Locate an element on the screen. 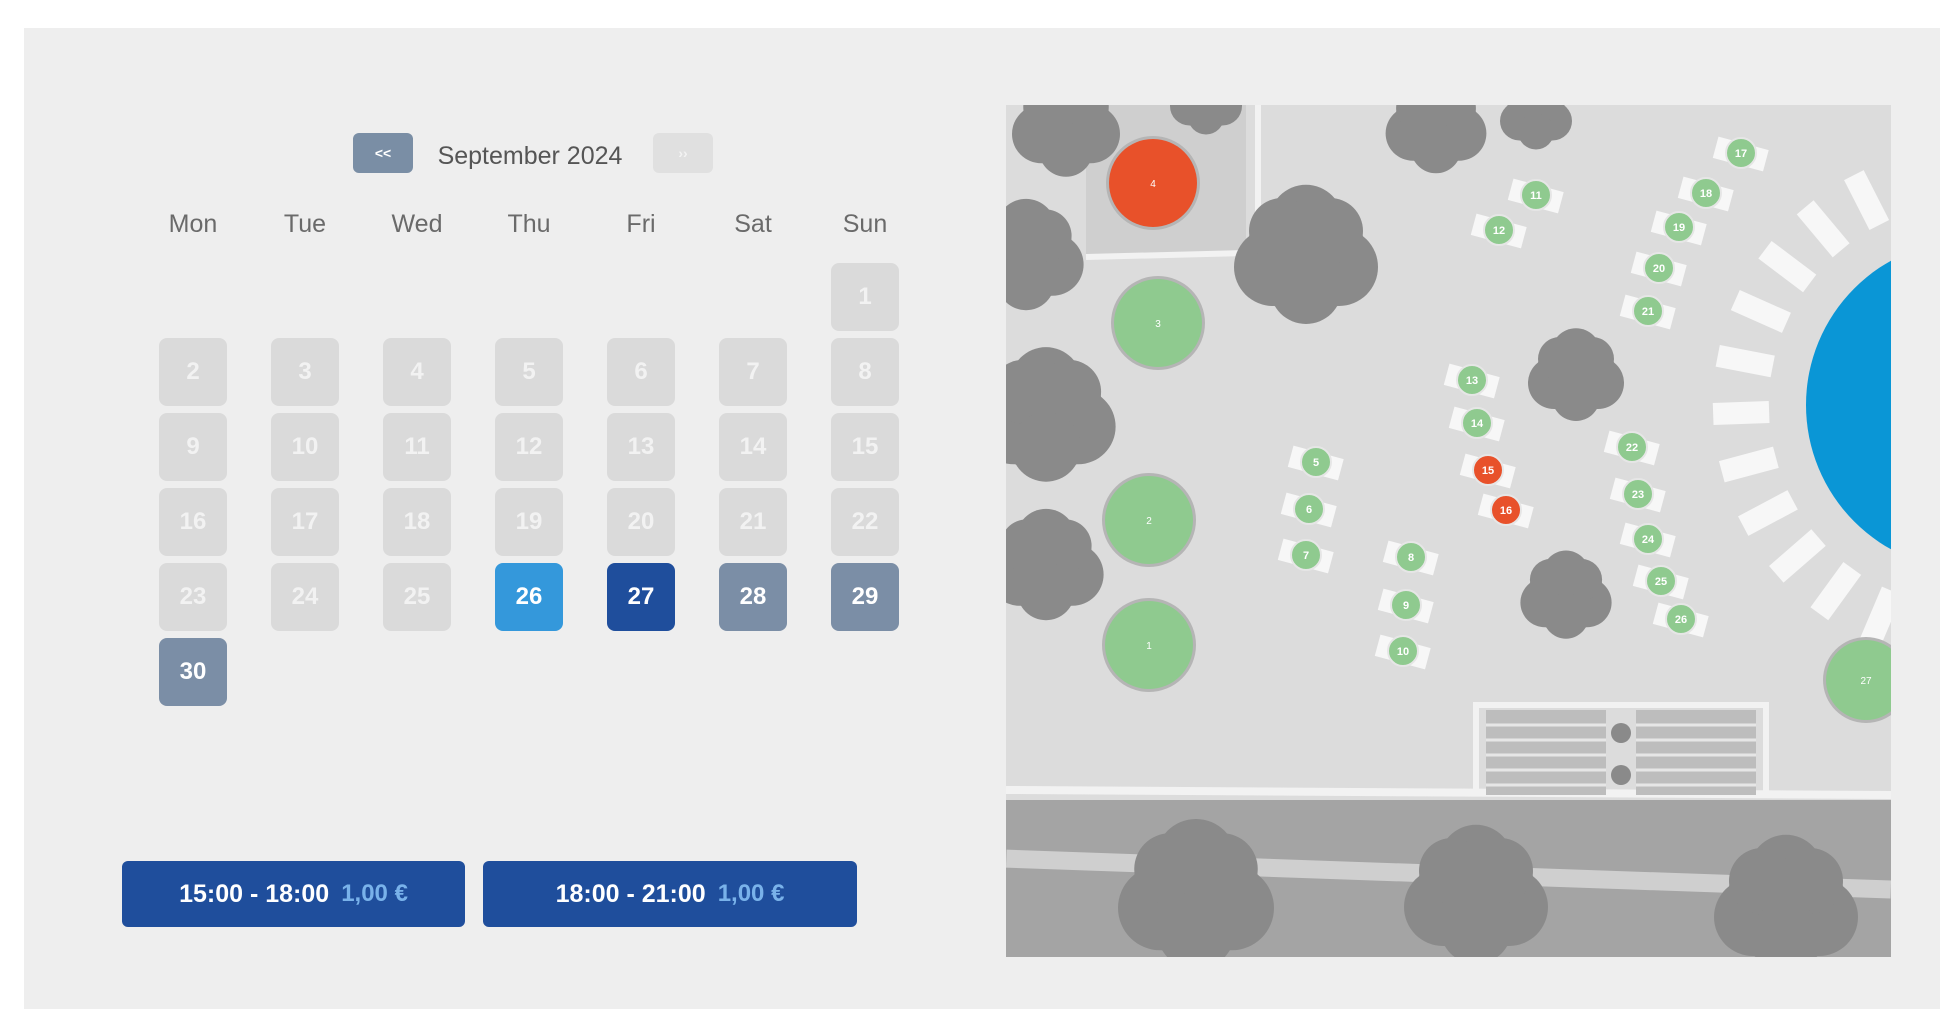 The image size is (1940, 1009). table-label: 27 is located at coordinates (1866, 681).